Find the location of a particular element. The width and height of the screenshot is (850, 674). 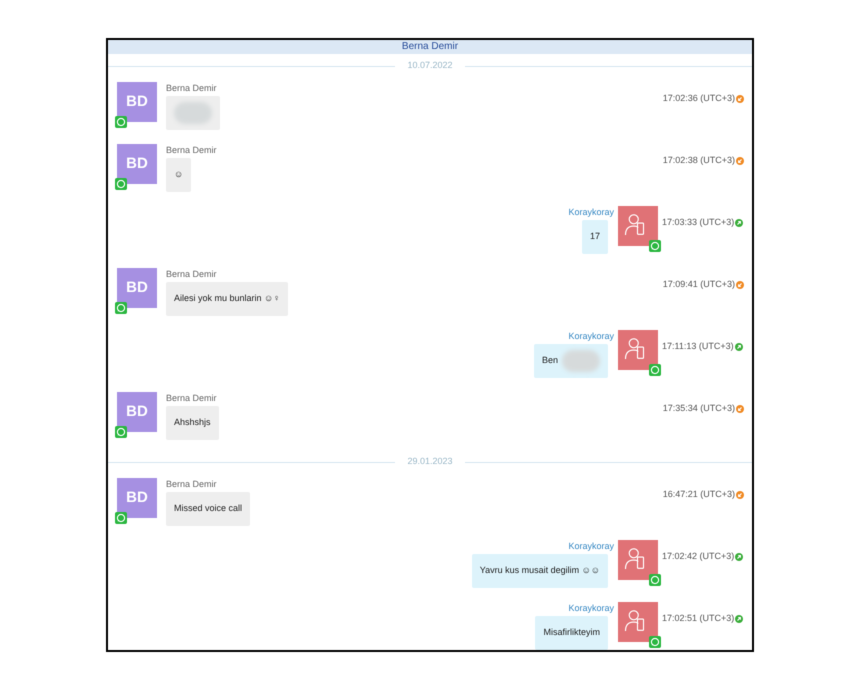

message-text: Ahshshjs is located at coordinates (192, 423).